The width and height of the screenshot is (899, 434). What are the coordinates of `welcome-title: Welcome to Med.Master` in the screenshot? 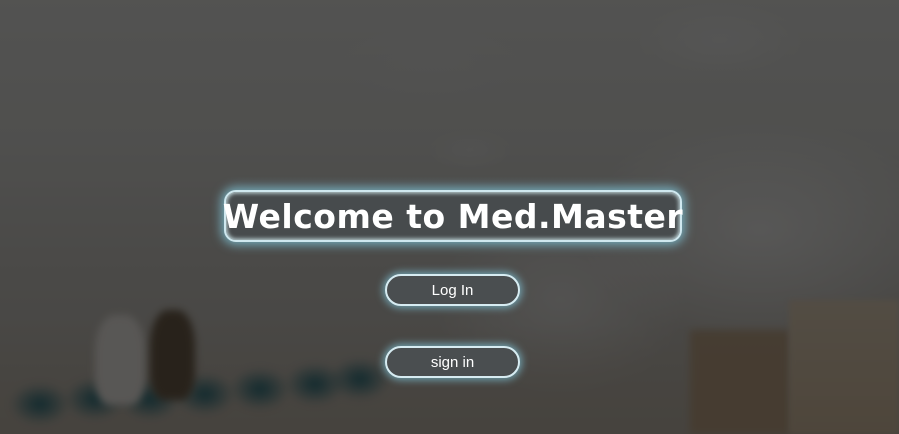 It's located at (453, 216).